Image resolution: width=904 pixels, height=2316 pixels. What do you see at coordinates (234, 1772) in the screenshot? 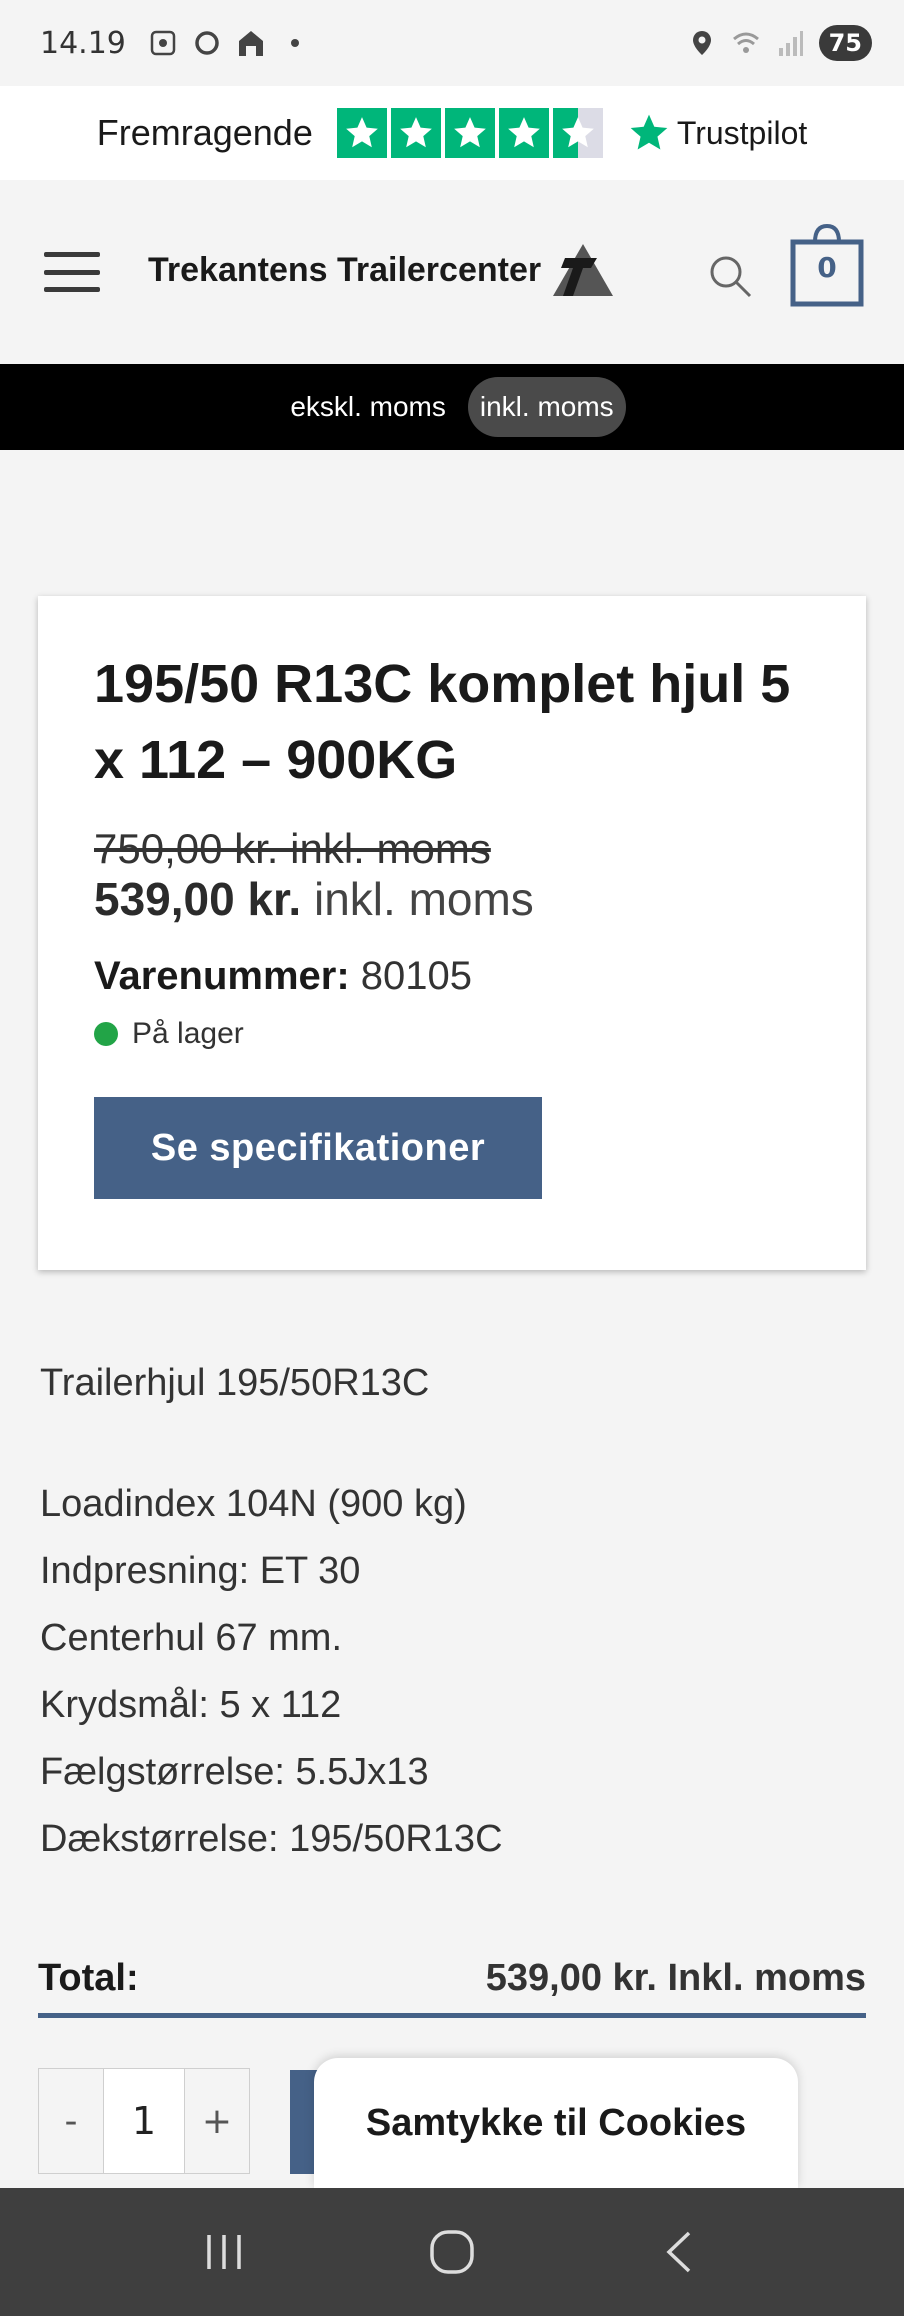
I see `description-line: Fælgstørrelse: 5.5Jx13` at bounding box center [234, 1772].